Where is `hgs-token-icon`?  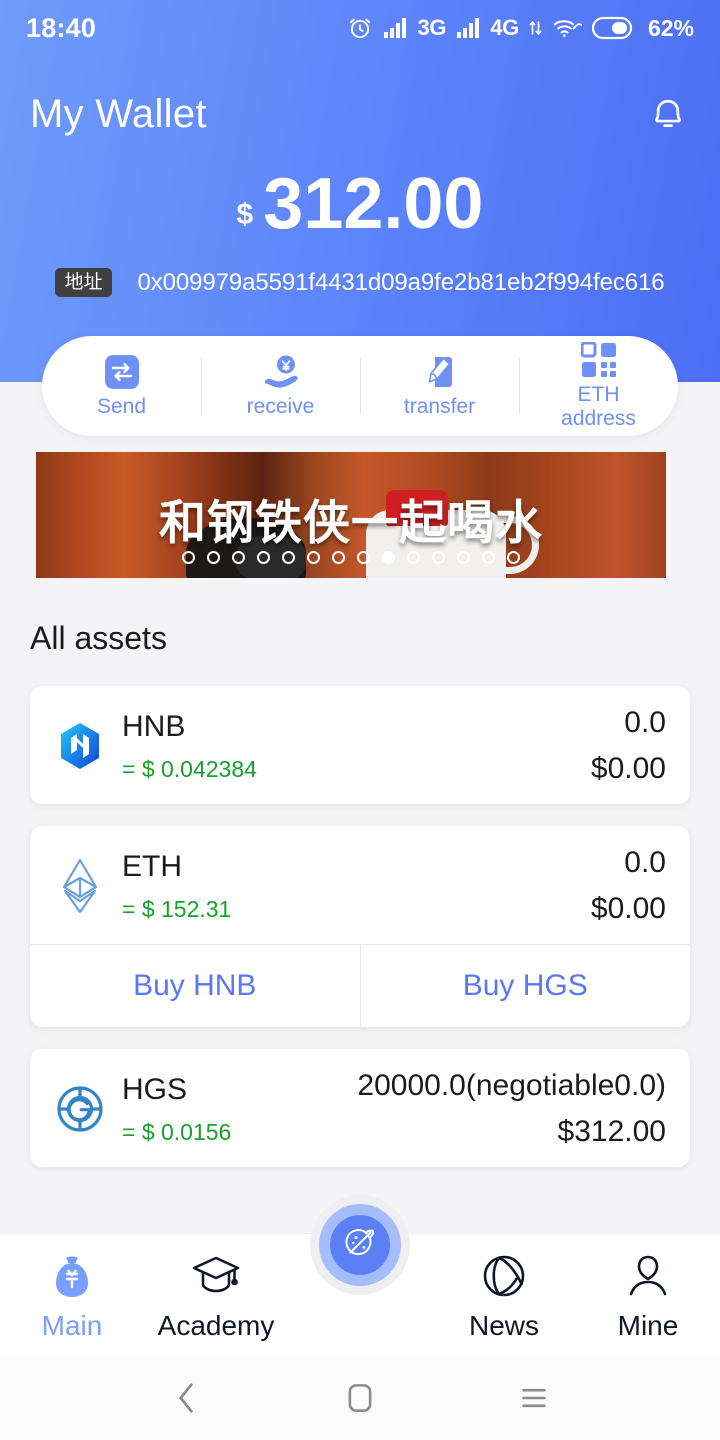
hgs-token-icon is located at coordinates (80, 1109).